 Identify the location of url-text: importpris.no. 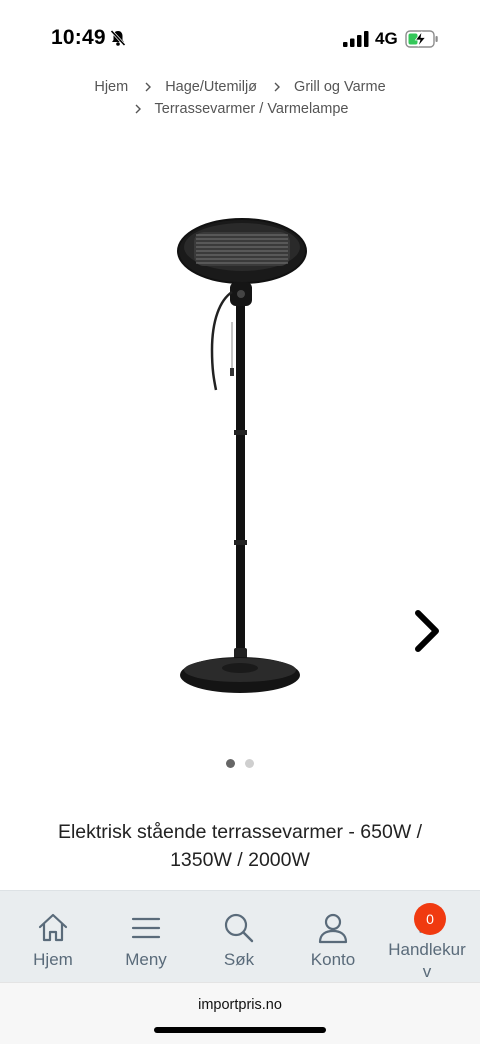
(240, 1005).